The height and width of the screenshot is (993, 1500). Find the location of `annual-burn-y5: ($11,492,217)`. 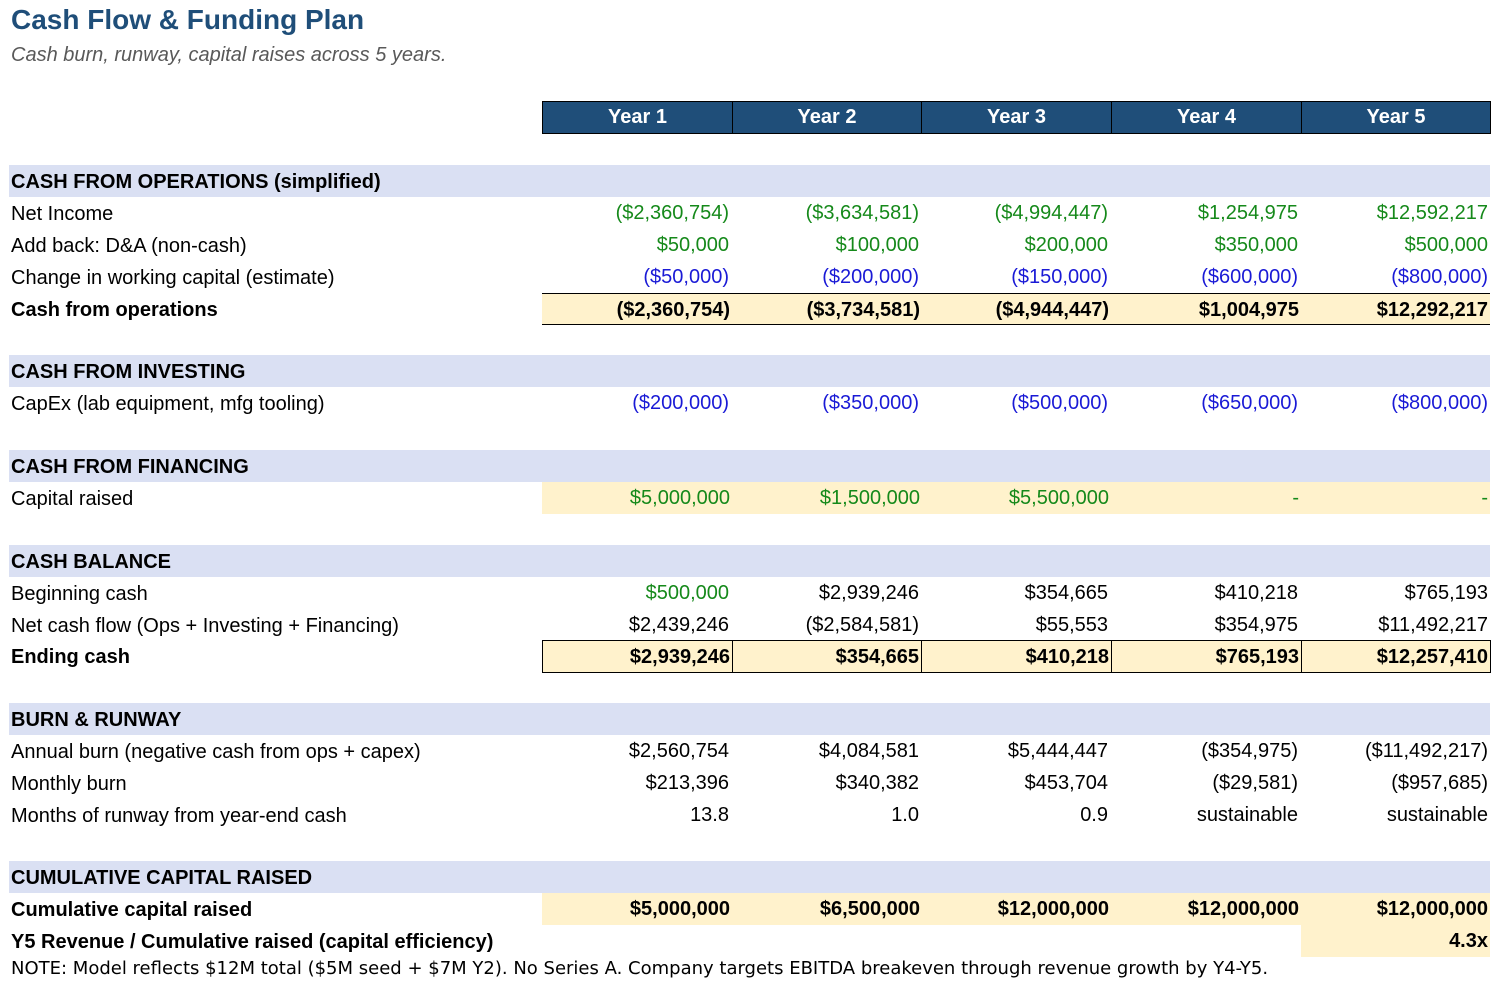

annual-burn-y5: ($11,492,217) is located at coordinates (1395, 751).